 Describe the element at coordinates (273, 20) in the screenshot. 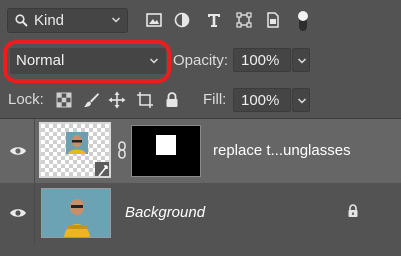

I see `smart-object-filter-icon` at that location.